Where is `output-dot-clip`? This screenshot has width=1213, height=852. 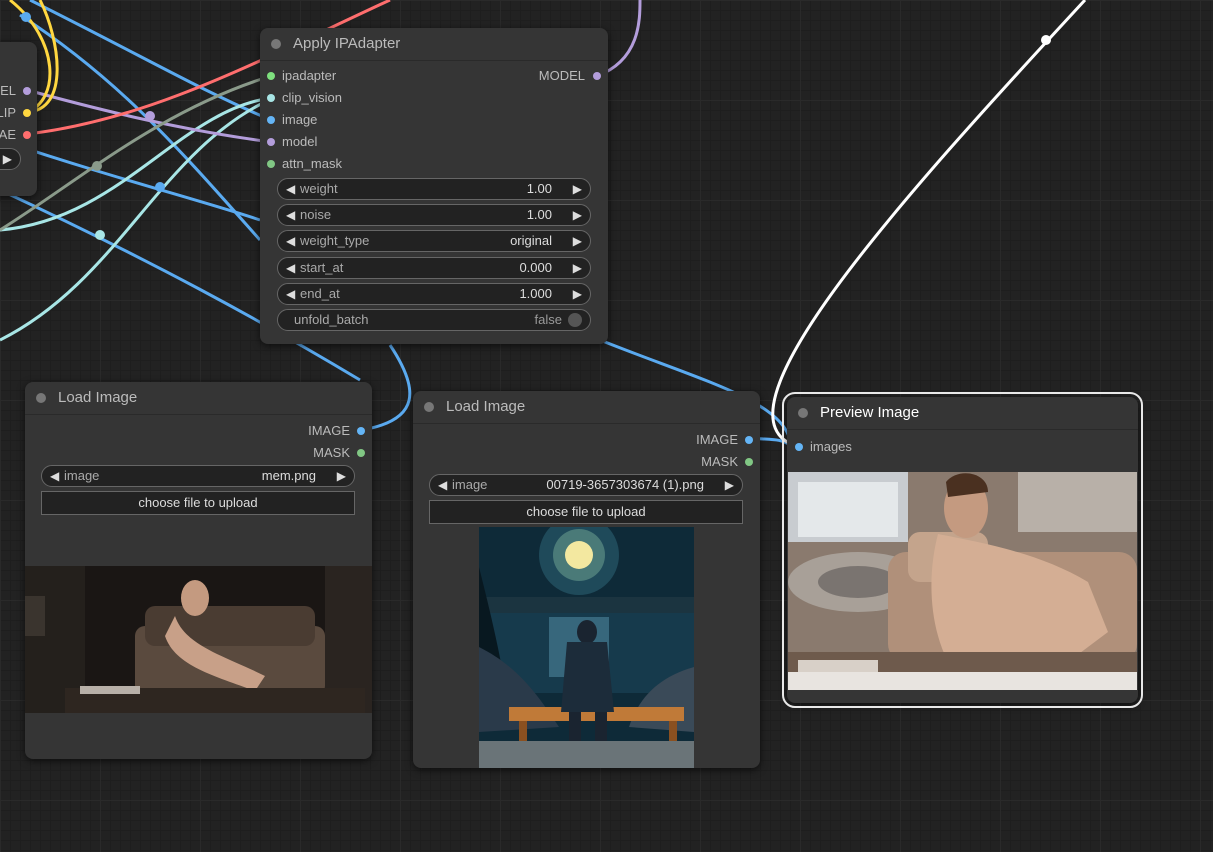
output-dot-clip is located at coordinates (27, 113).